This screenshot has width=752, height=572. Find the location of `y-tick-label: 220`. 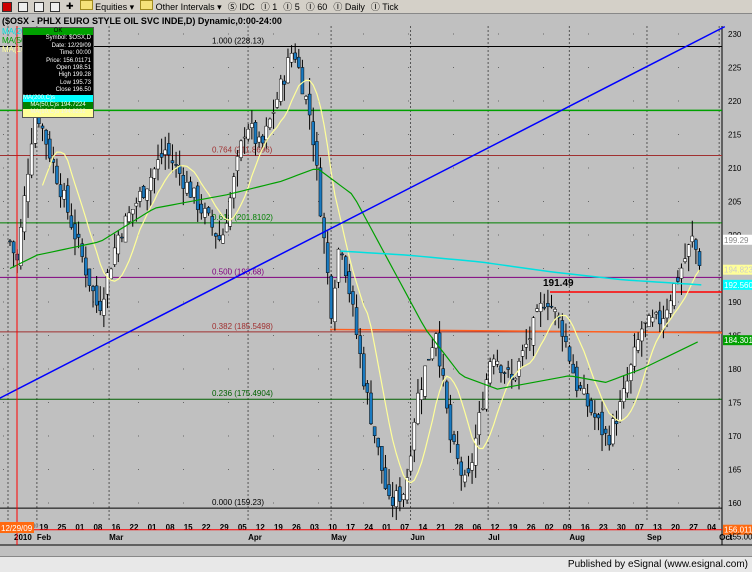

y-tick-label: 220 is located at coordinates (735, 101).